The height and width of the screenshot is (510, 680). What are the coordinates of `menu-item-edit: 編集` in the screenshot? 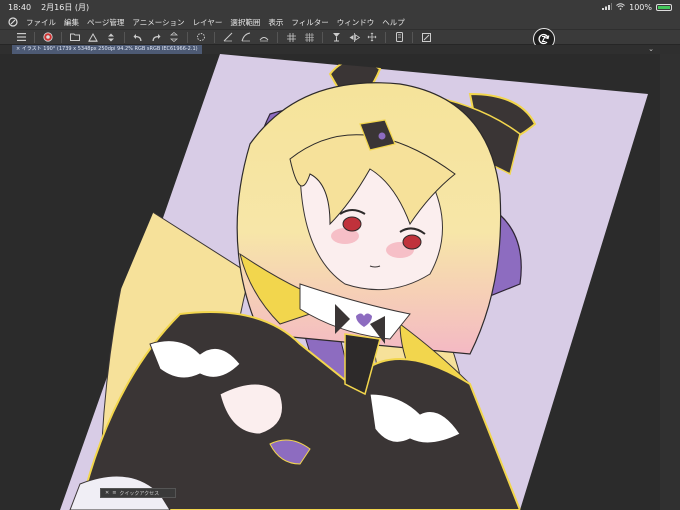 It's located at (71, 22).